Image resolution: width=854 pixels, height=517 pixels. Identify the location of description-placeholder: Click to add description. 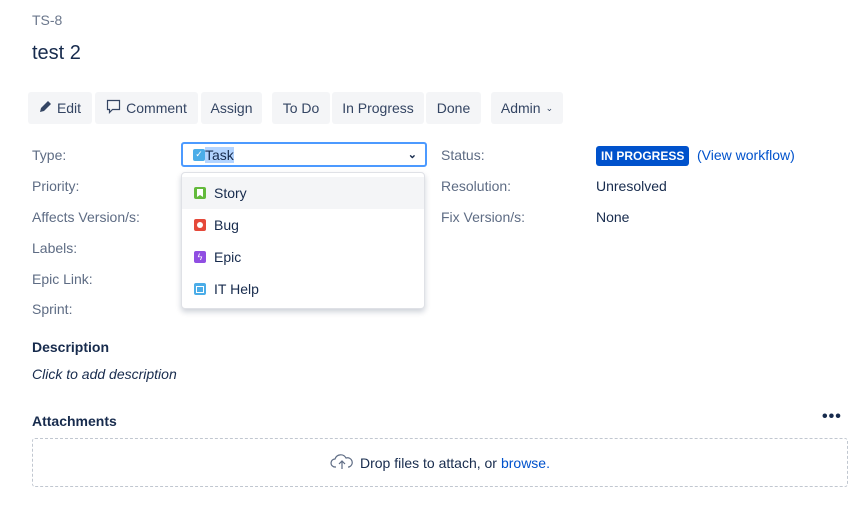
(104, 374).